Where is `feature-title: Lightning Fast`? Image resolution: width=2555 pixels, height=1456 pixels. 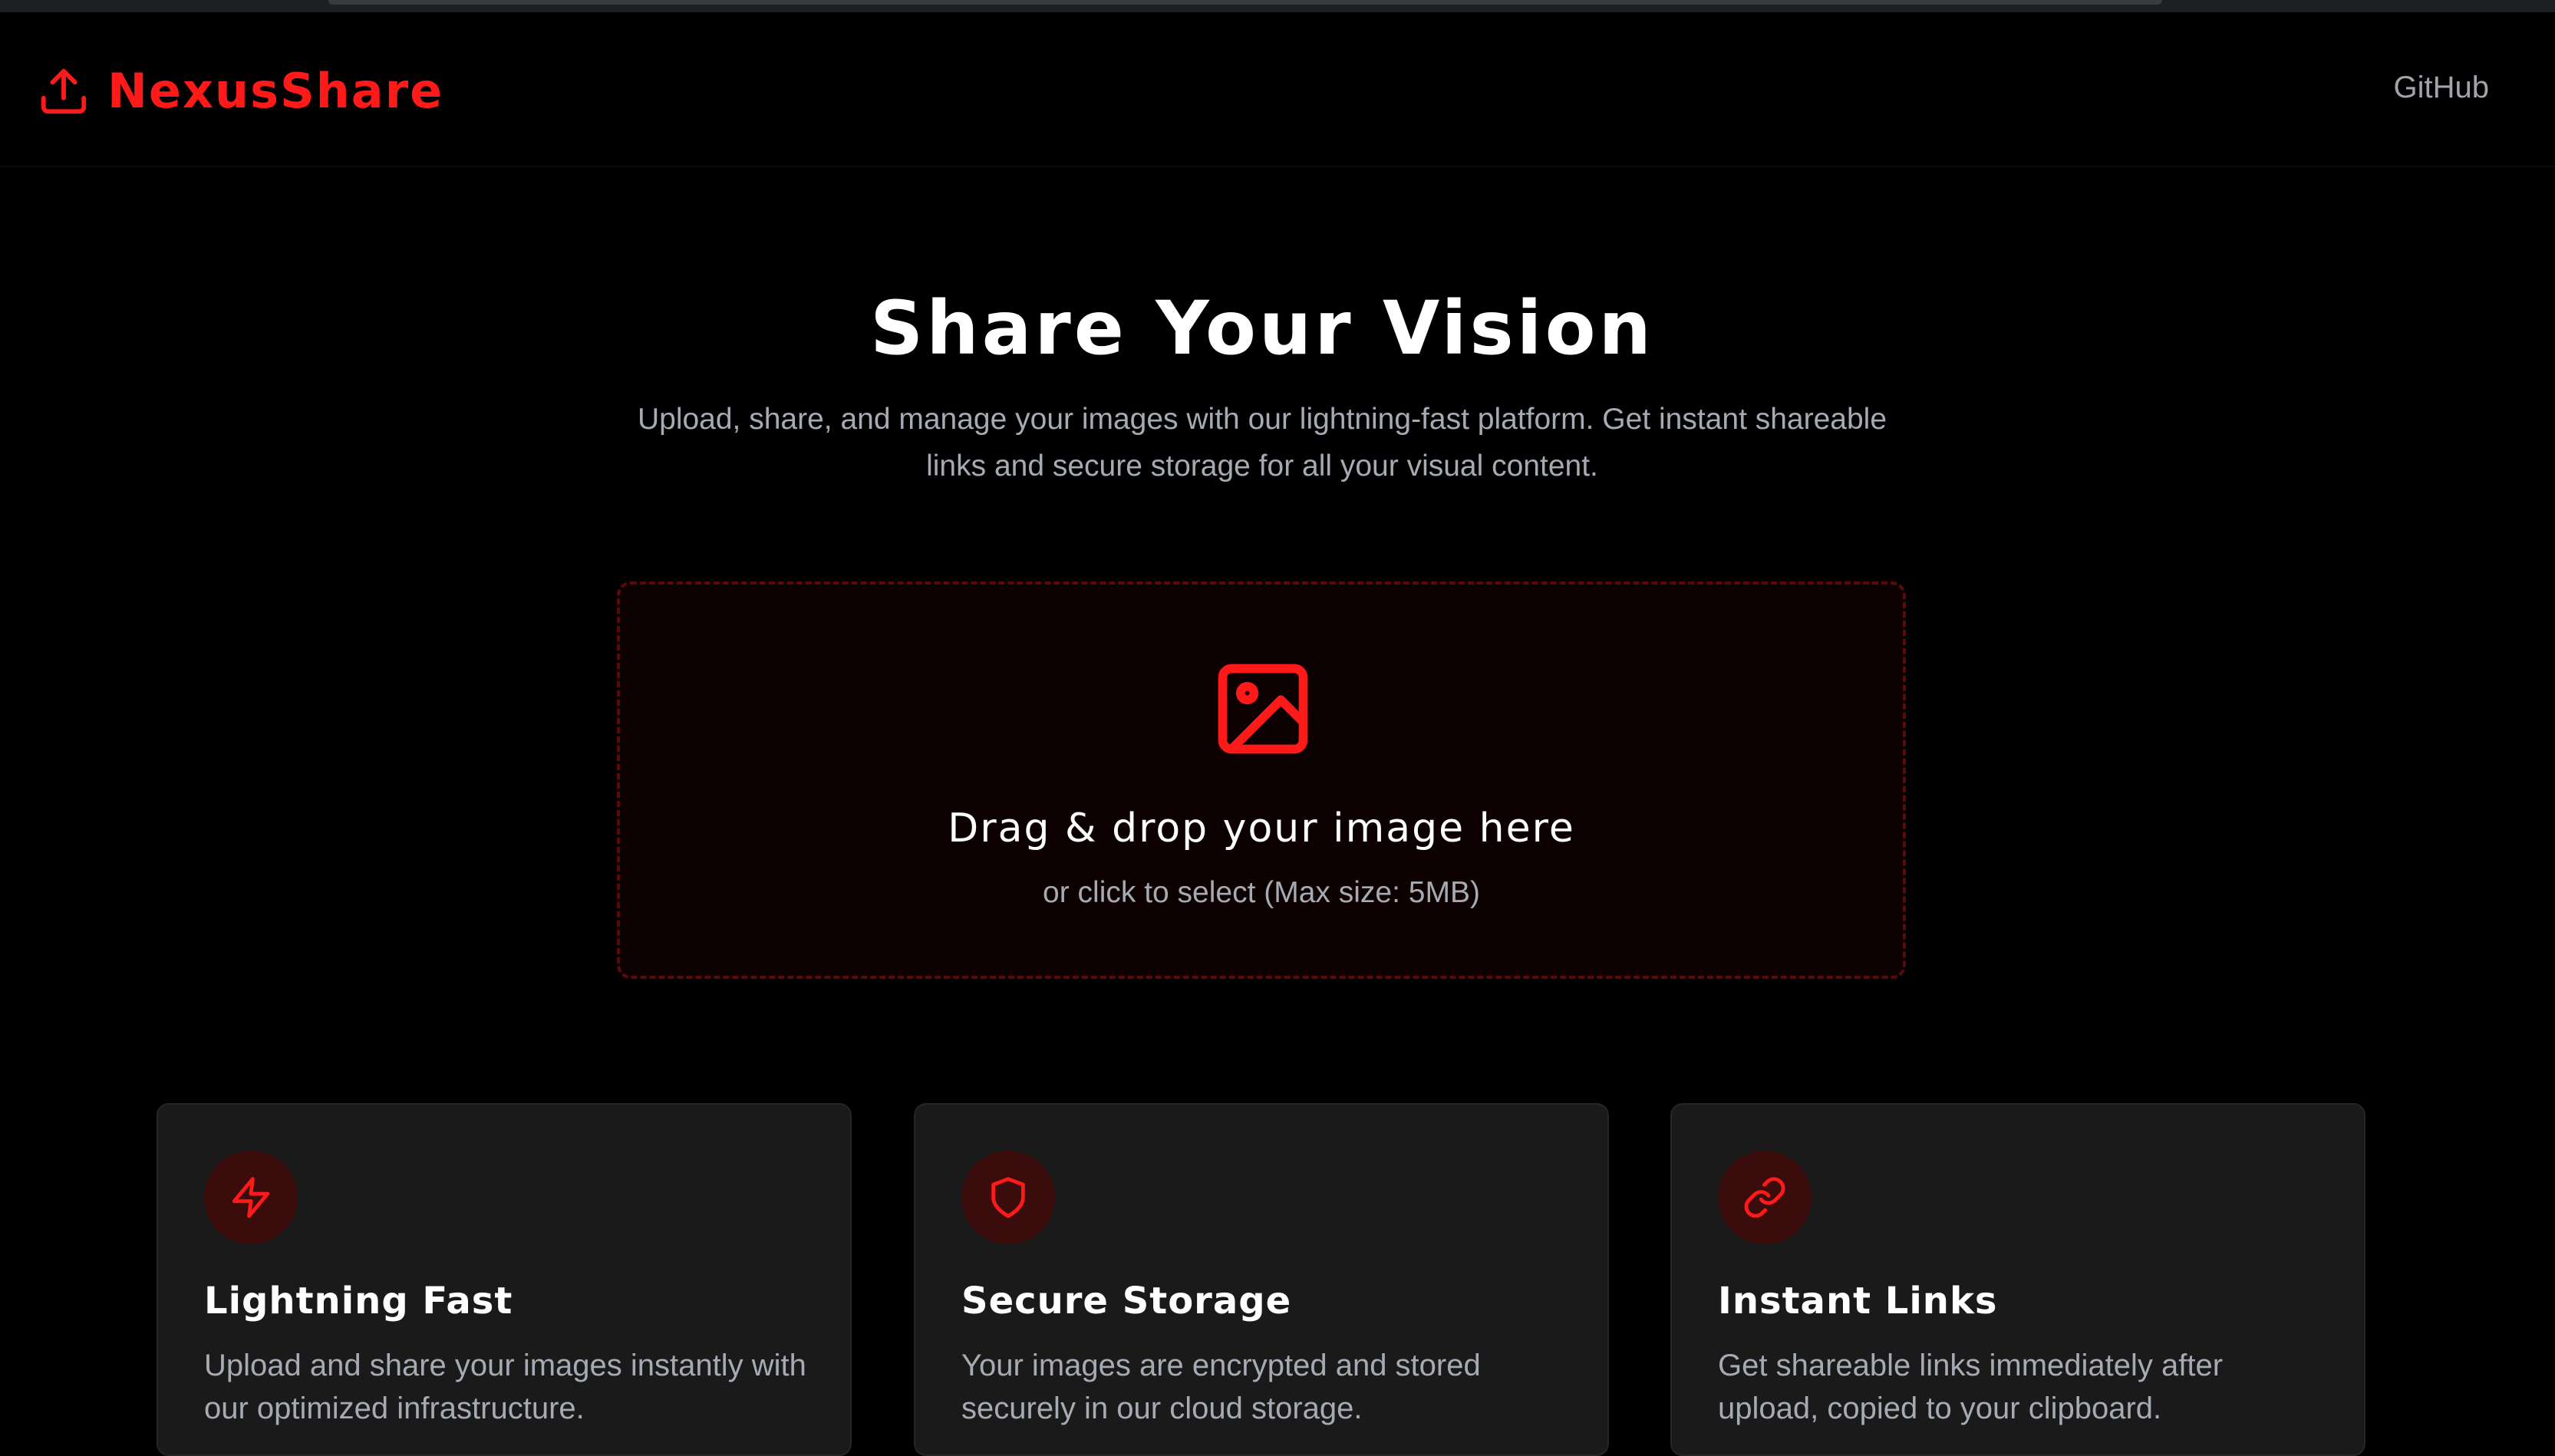 feature-title: Lightning Fast is located at coordinates (358, 1301).